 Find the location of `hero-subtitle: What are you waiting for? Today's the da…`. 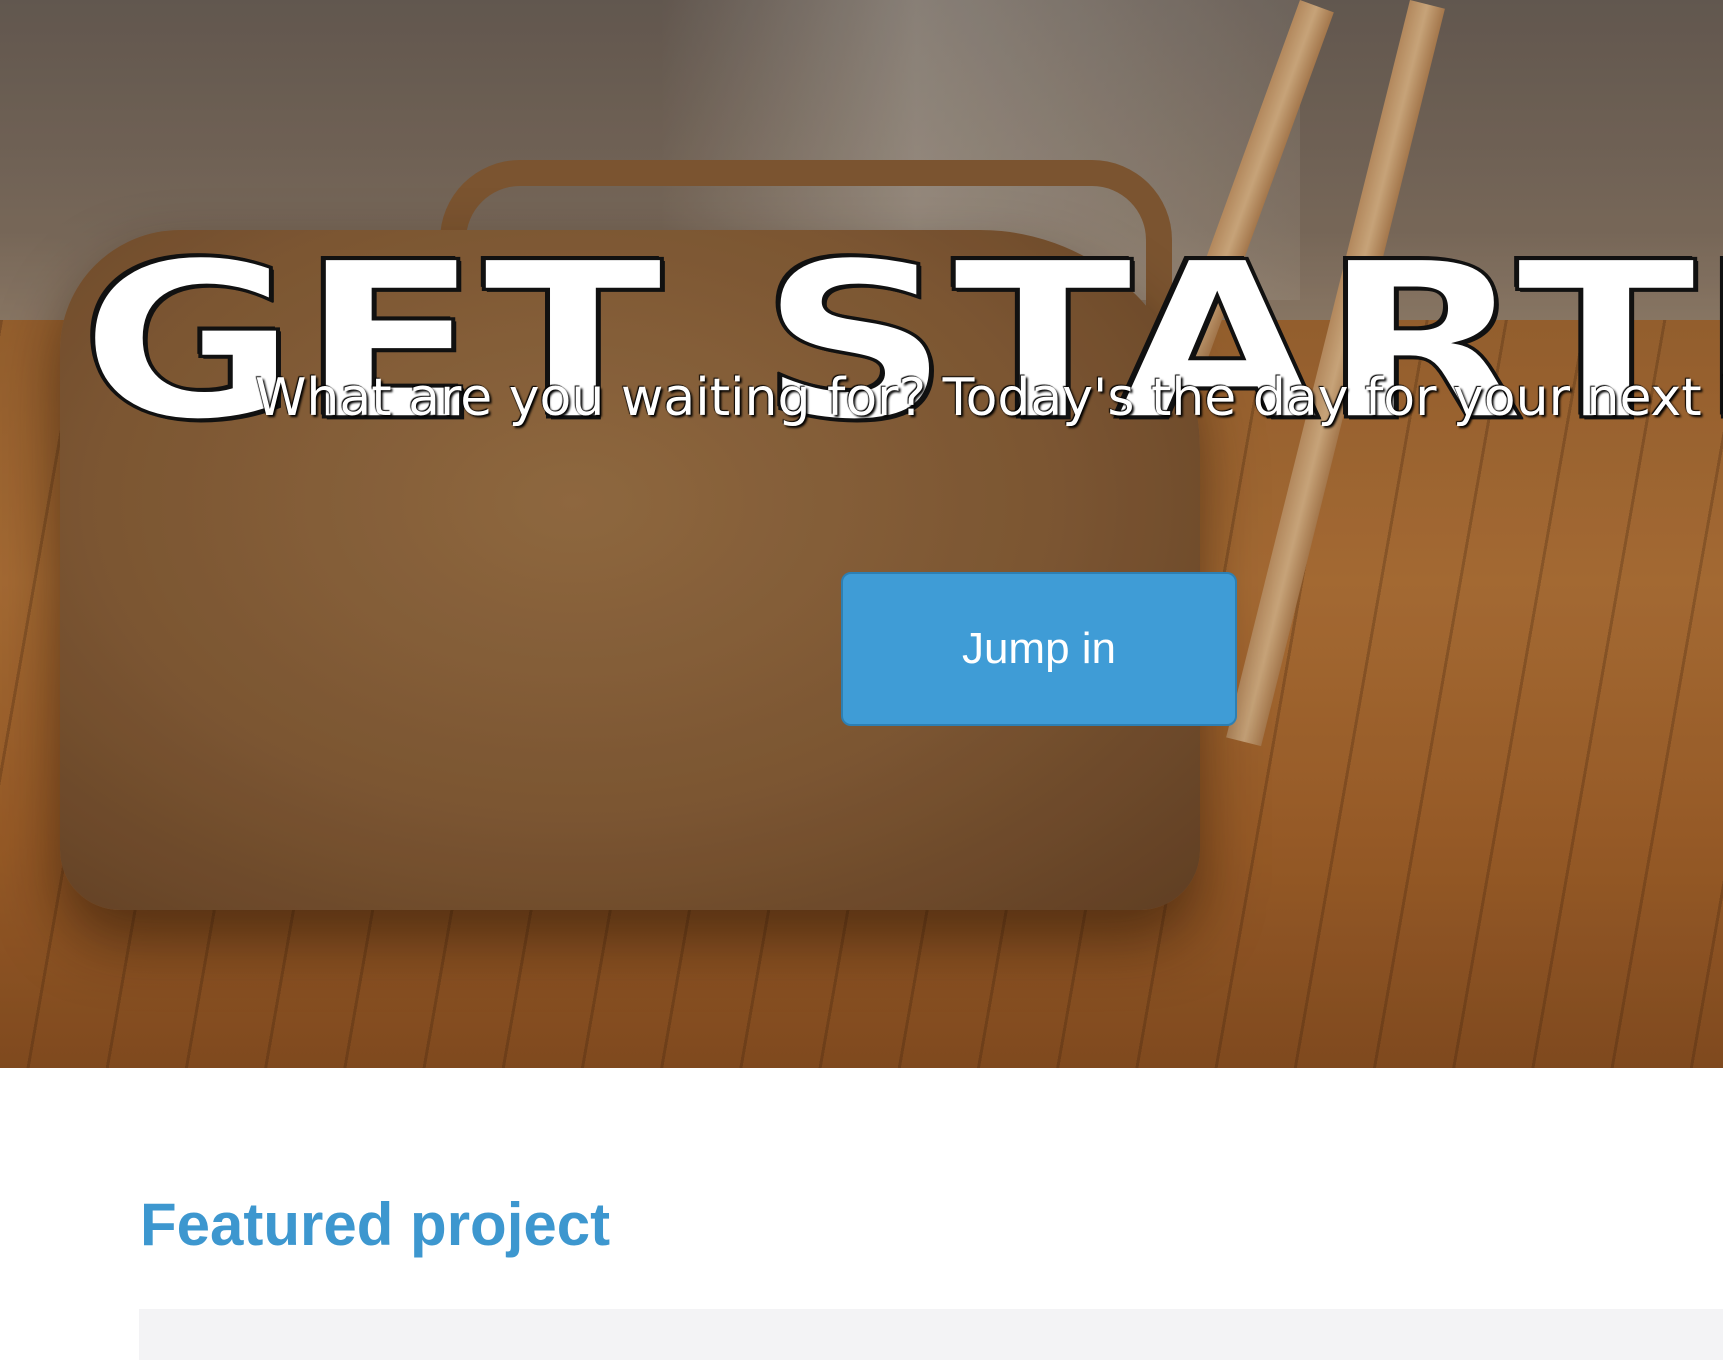

hero-subtitle: What are you waiting for? Today's the da… is located at coordinates (989, 398).